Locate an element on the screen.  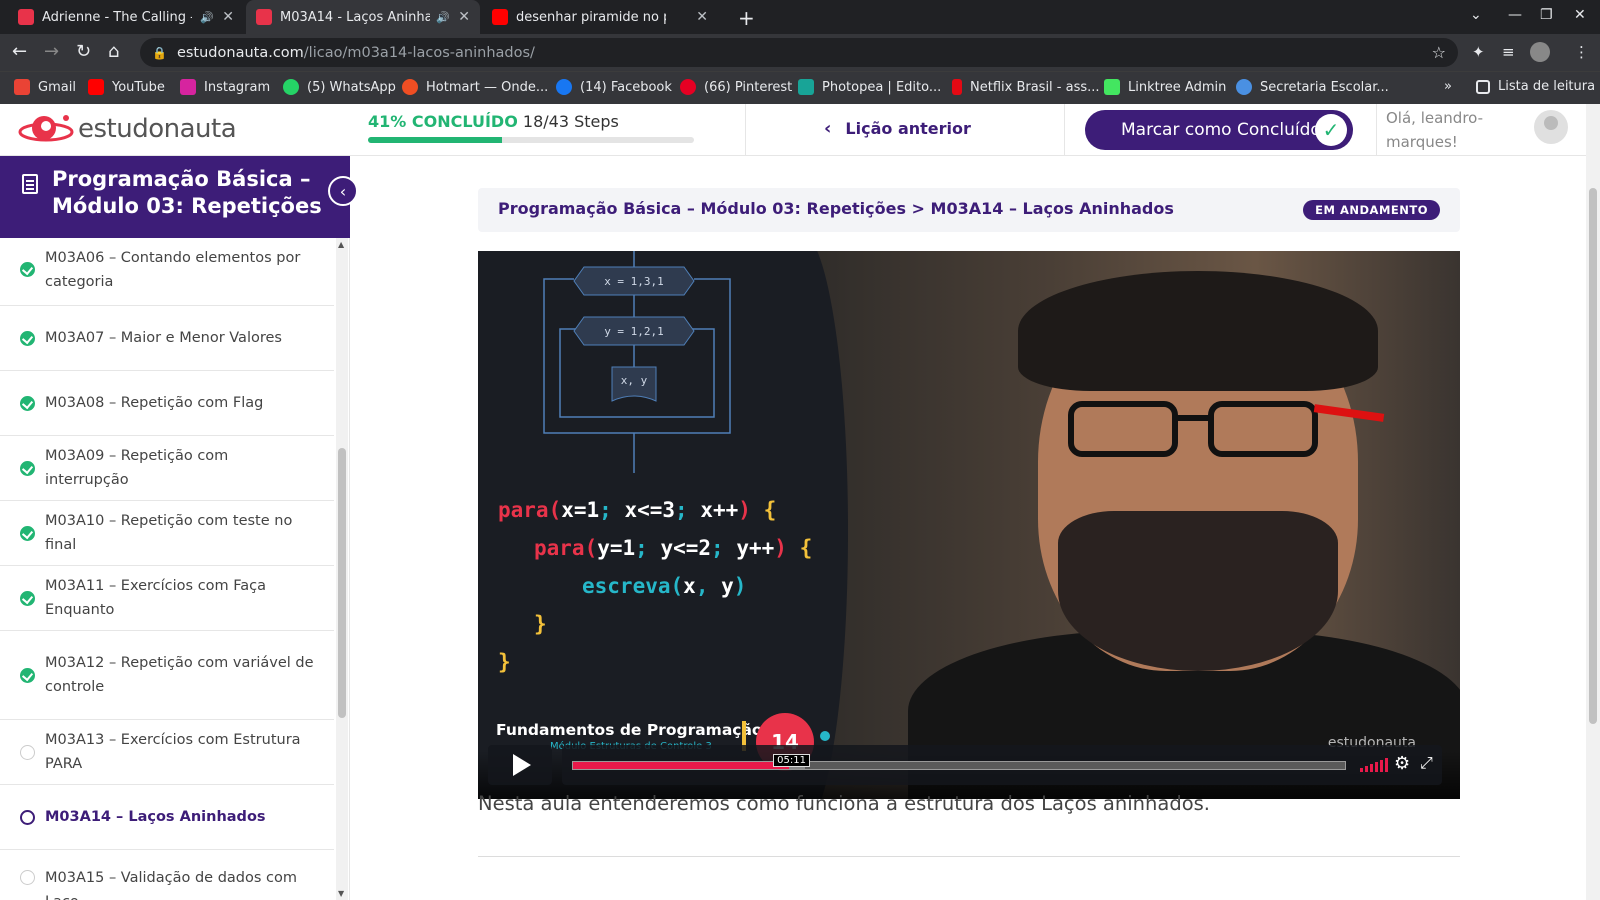
browser-tab: Adrienne - The Calling - D 🔊 ✕ is located at coordinates (126, 17).